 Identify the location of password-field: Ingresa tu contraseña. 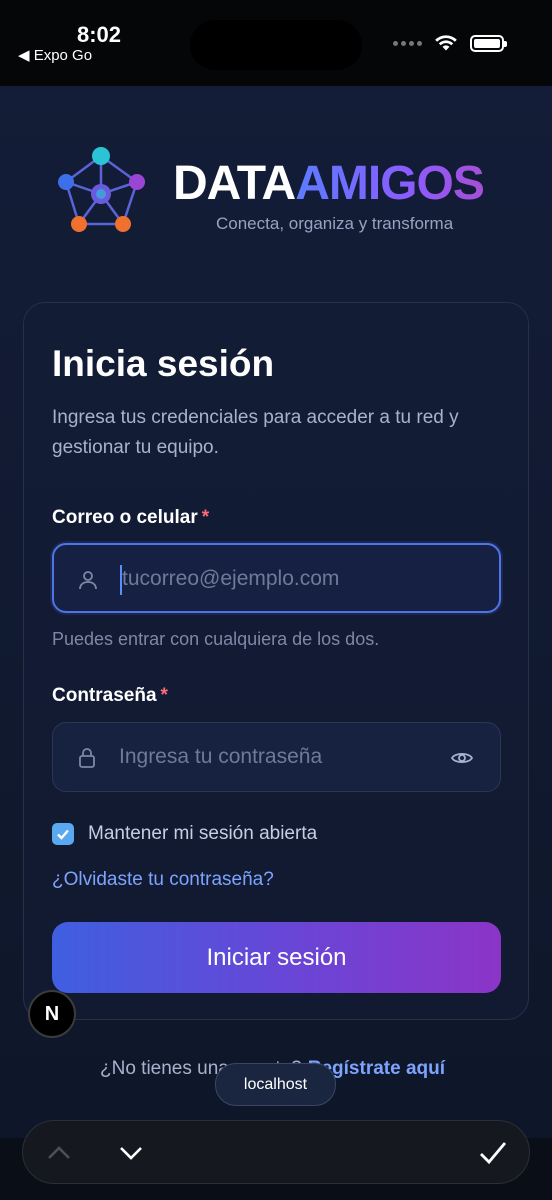
(276, 757).